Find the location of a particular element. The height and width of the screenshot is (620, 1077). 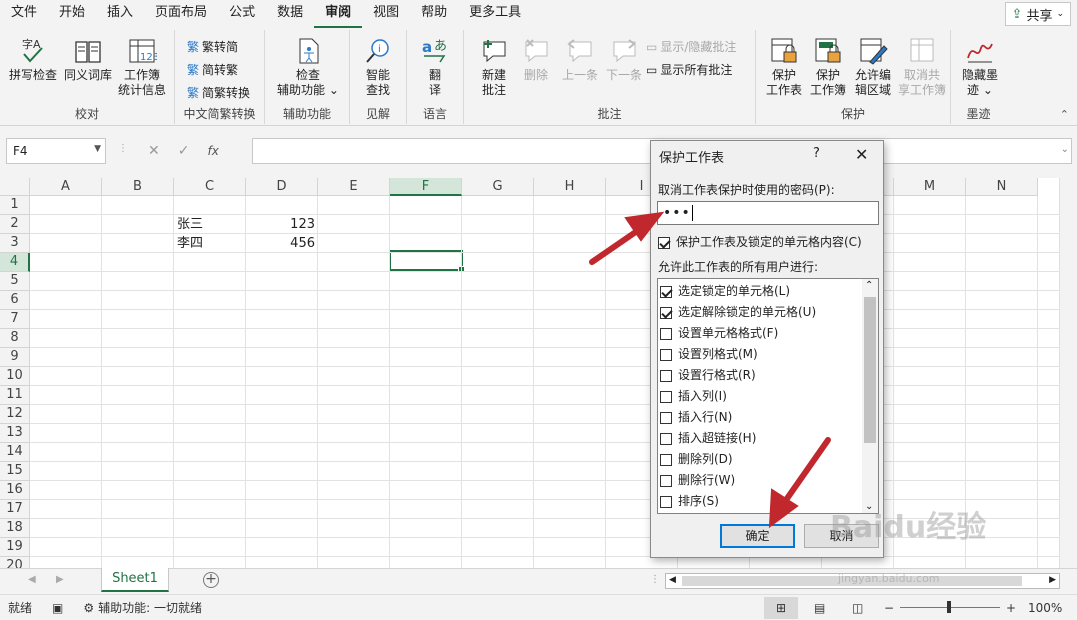

cell-D2: 123 is located at coordinates (281, 224).